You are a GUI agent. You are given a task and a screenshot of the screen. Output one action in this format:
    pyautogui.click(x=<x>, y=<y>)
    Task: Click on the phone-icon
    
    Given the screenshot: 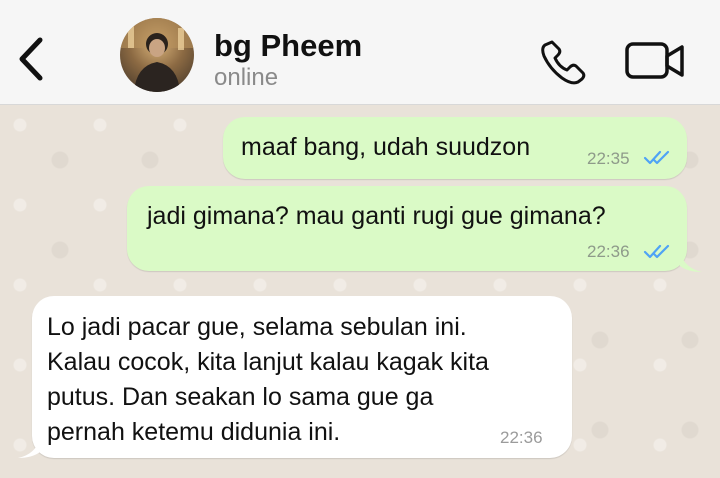 What is the action you would take?
    pyautogui.click(x=563, y=62)
    